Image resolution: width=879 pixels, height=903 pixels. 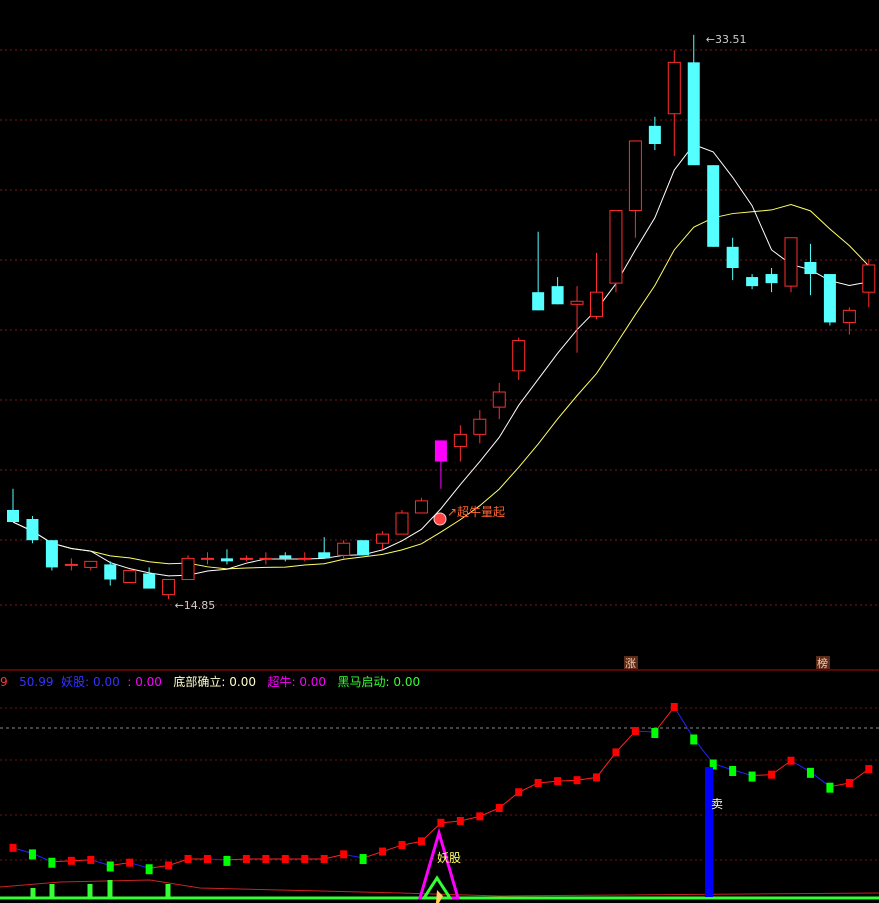 I want to click on dibu-item: 底部确立: 0.00, so click(x=211, y=682).